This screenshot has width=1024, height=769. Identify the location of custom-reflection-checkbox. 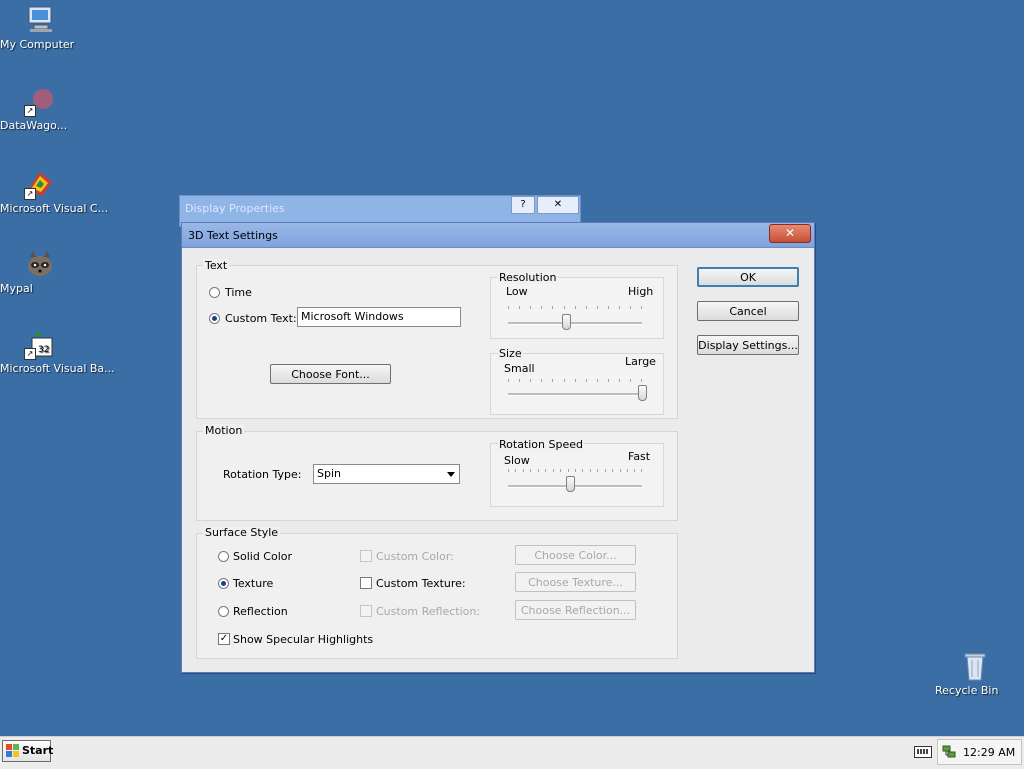
(366, 611).